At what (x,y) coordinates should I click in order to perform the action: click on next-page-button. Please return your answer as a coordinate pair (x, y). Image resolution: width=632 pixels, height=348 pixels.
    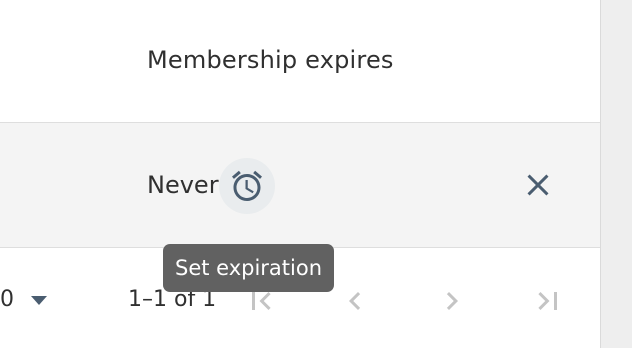
    Looking at the image, I should click on (452, 301).